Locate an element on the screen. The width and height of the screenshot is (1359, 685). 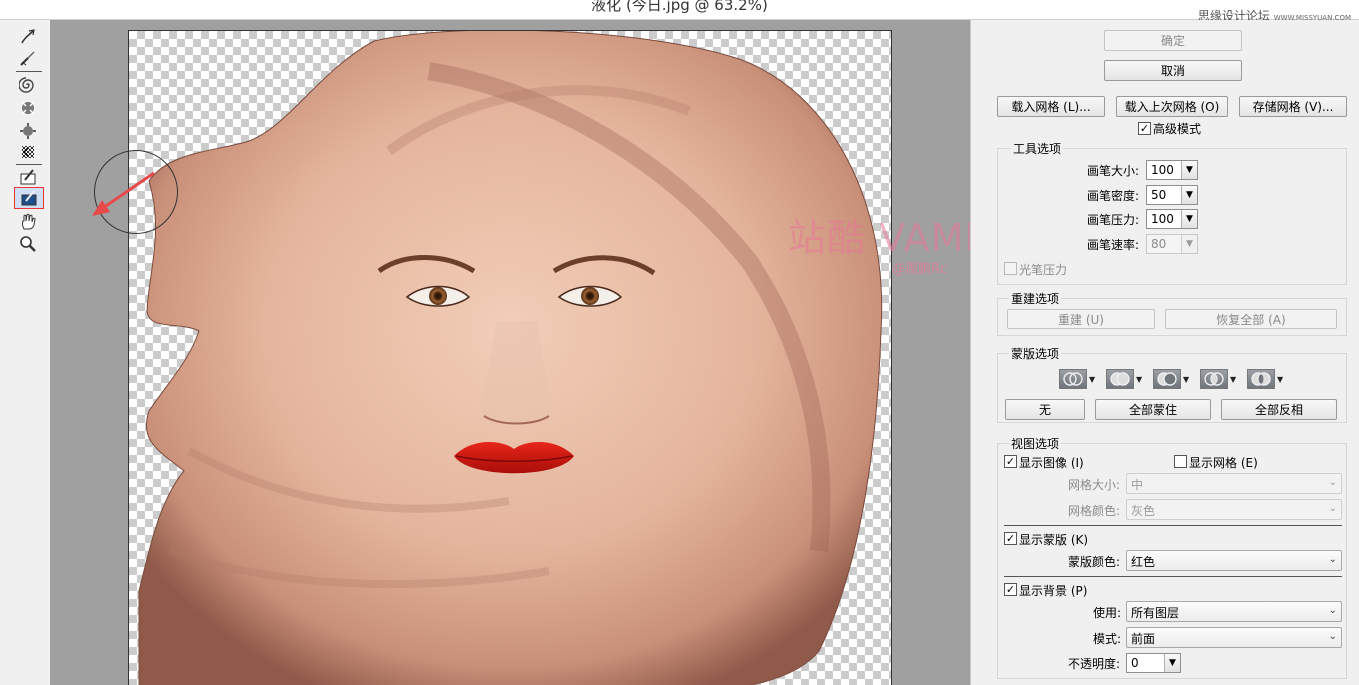
mask-replace-selection-button: ▼ is located at coordinates (1078, 379).